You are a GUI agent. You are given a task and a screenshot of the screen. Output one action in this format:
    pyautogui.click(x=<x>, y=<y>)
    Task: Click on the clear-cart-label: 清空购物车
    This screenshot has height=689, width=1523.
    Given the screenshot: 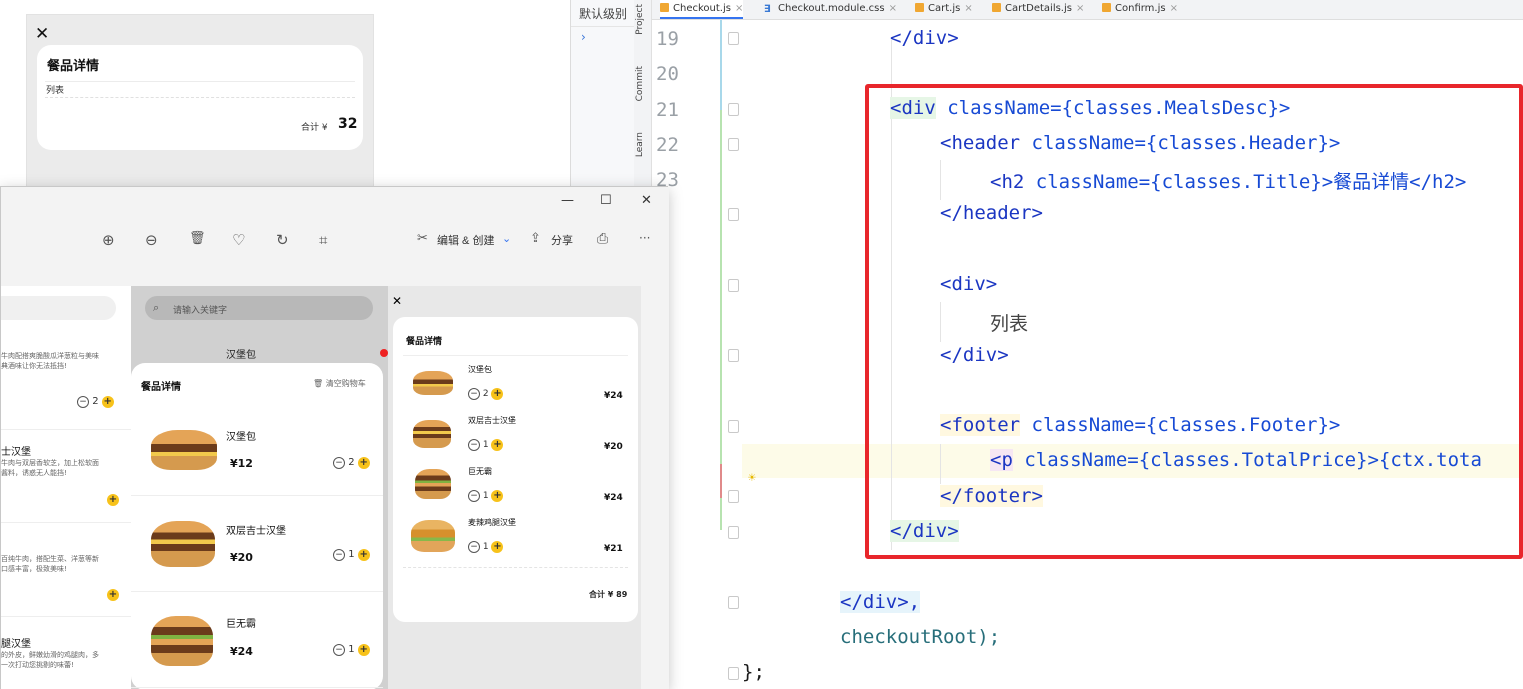 What is the action you would take?
    pyautogui.click(x=345, y=383)
    